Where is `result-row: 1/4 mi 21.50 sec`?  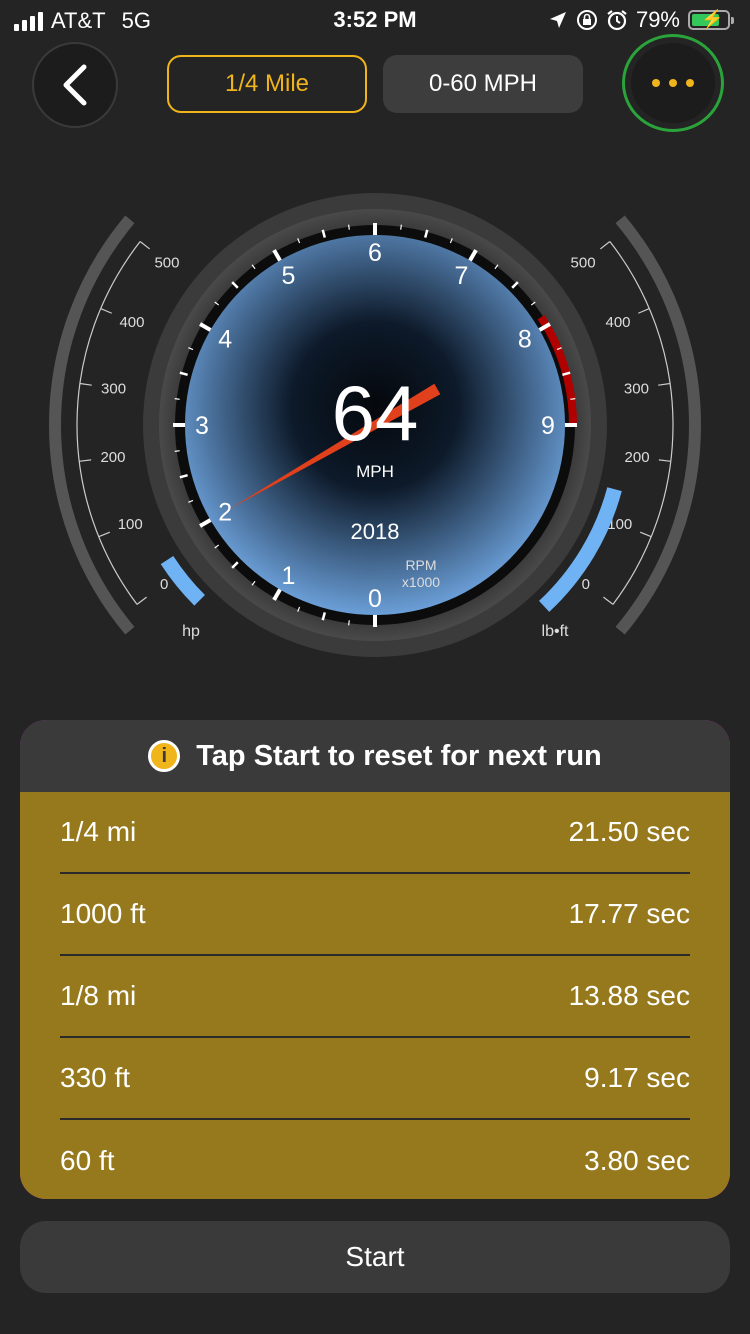
result-row: 1/4 mi 21.50 sec is located at coordinates (375, 833).